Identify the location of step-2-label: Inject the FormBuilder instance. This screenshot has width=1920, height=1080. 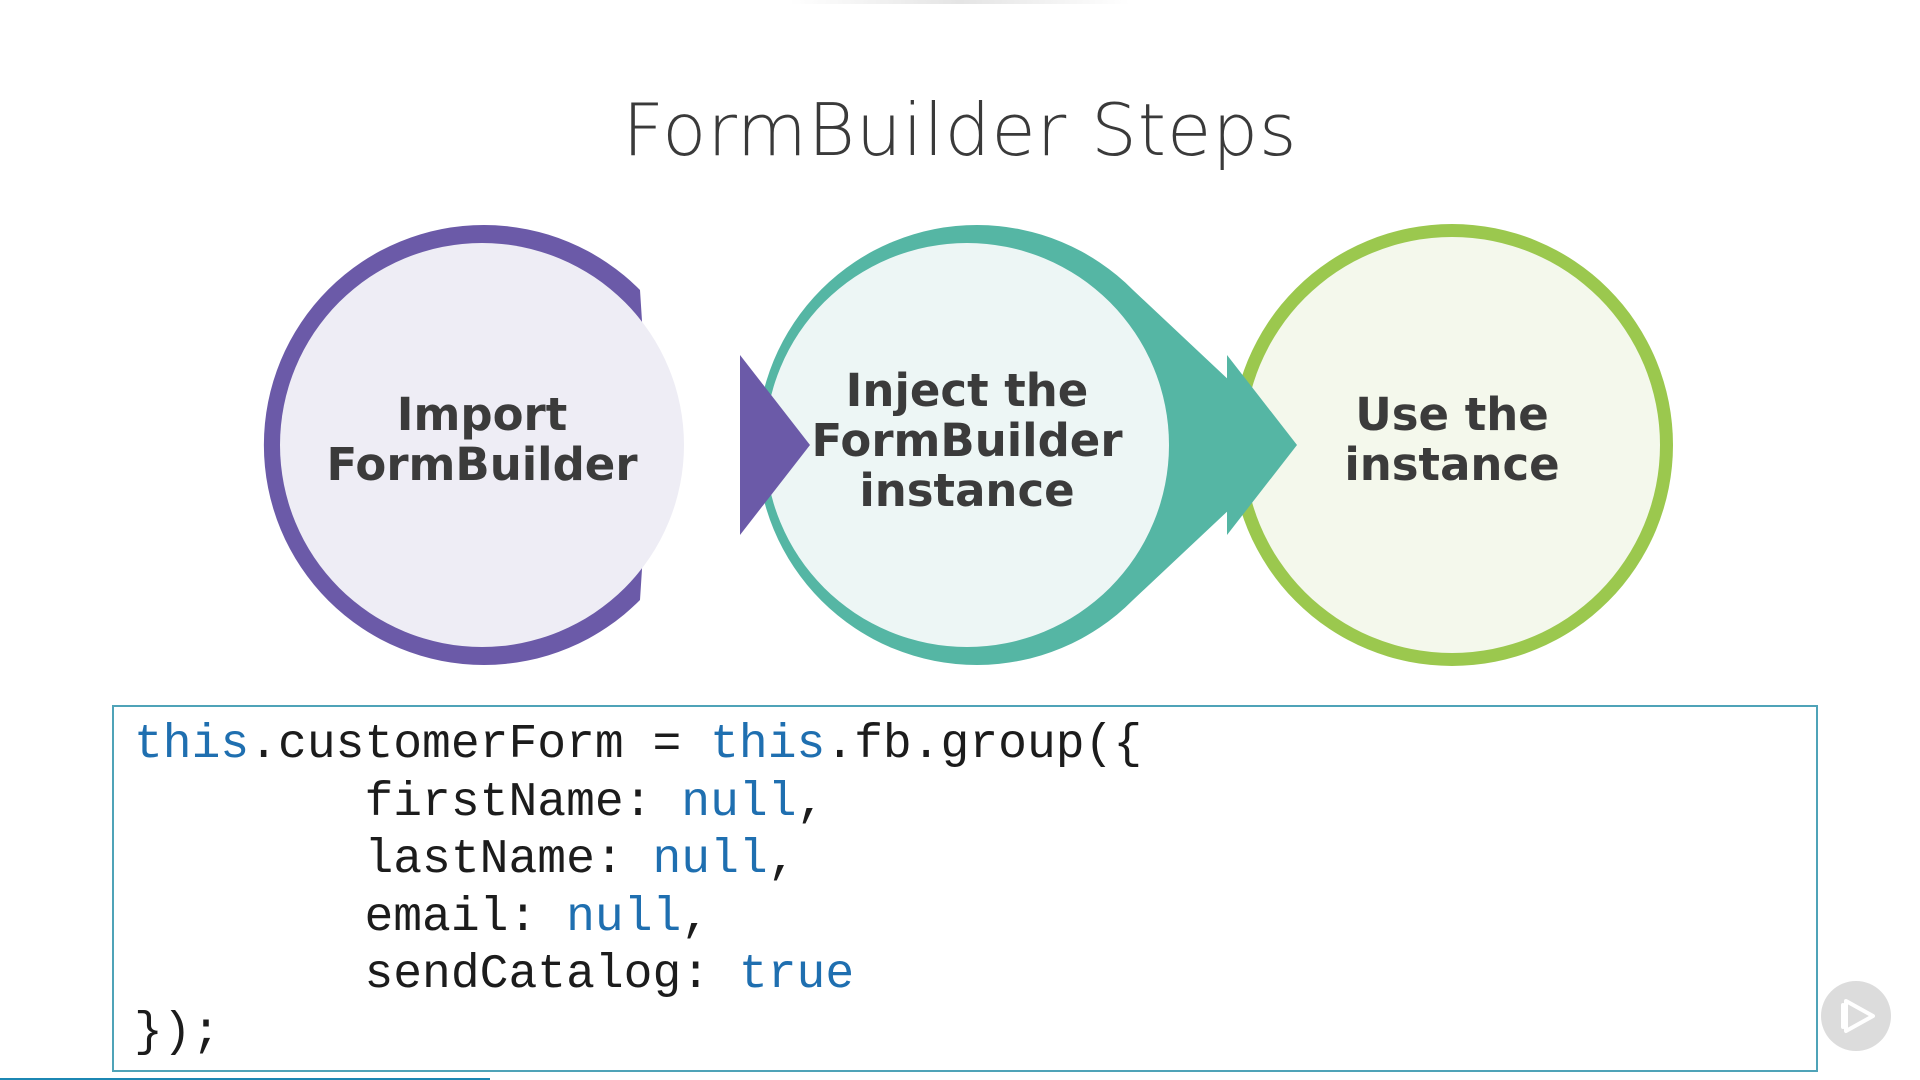
(967, 441).